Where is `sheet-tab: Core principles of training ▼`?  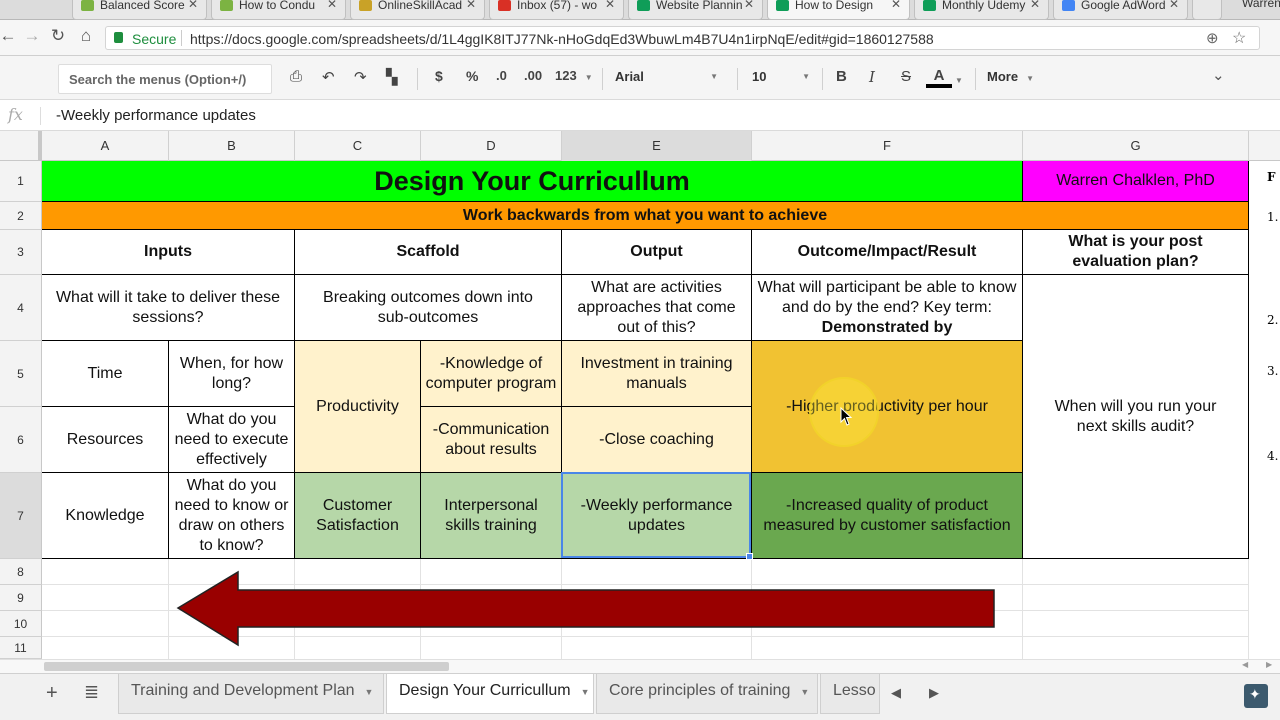
sheet-tab: Core principles of training ▼ is located at coordinates (707, 694).